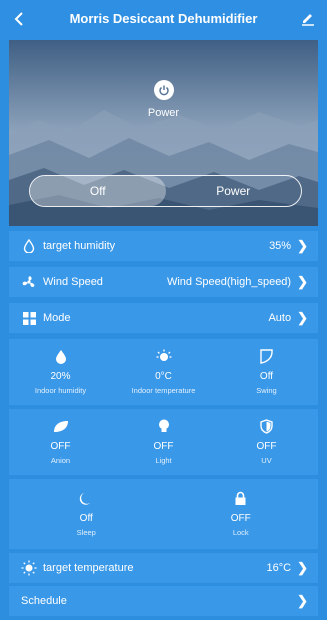  I want to click on anion-label: Anion, so click(60, 460).